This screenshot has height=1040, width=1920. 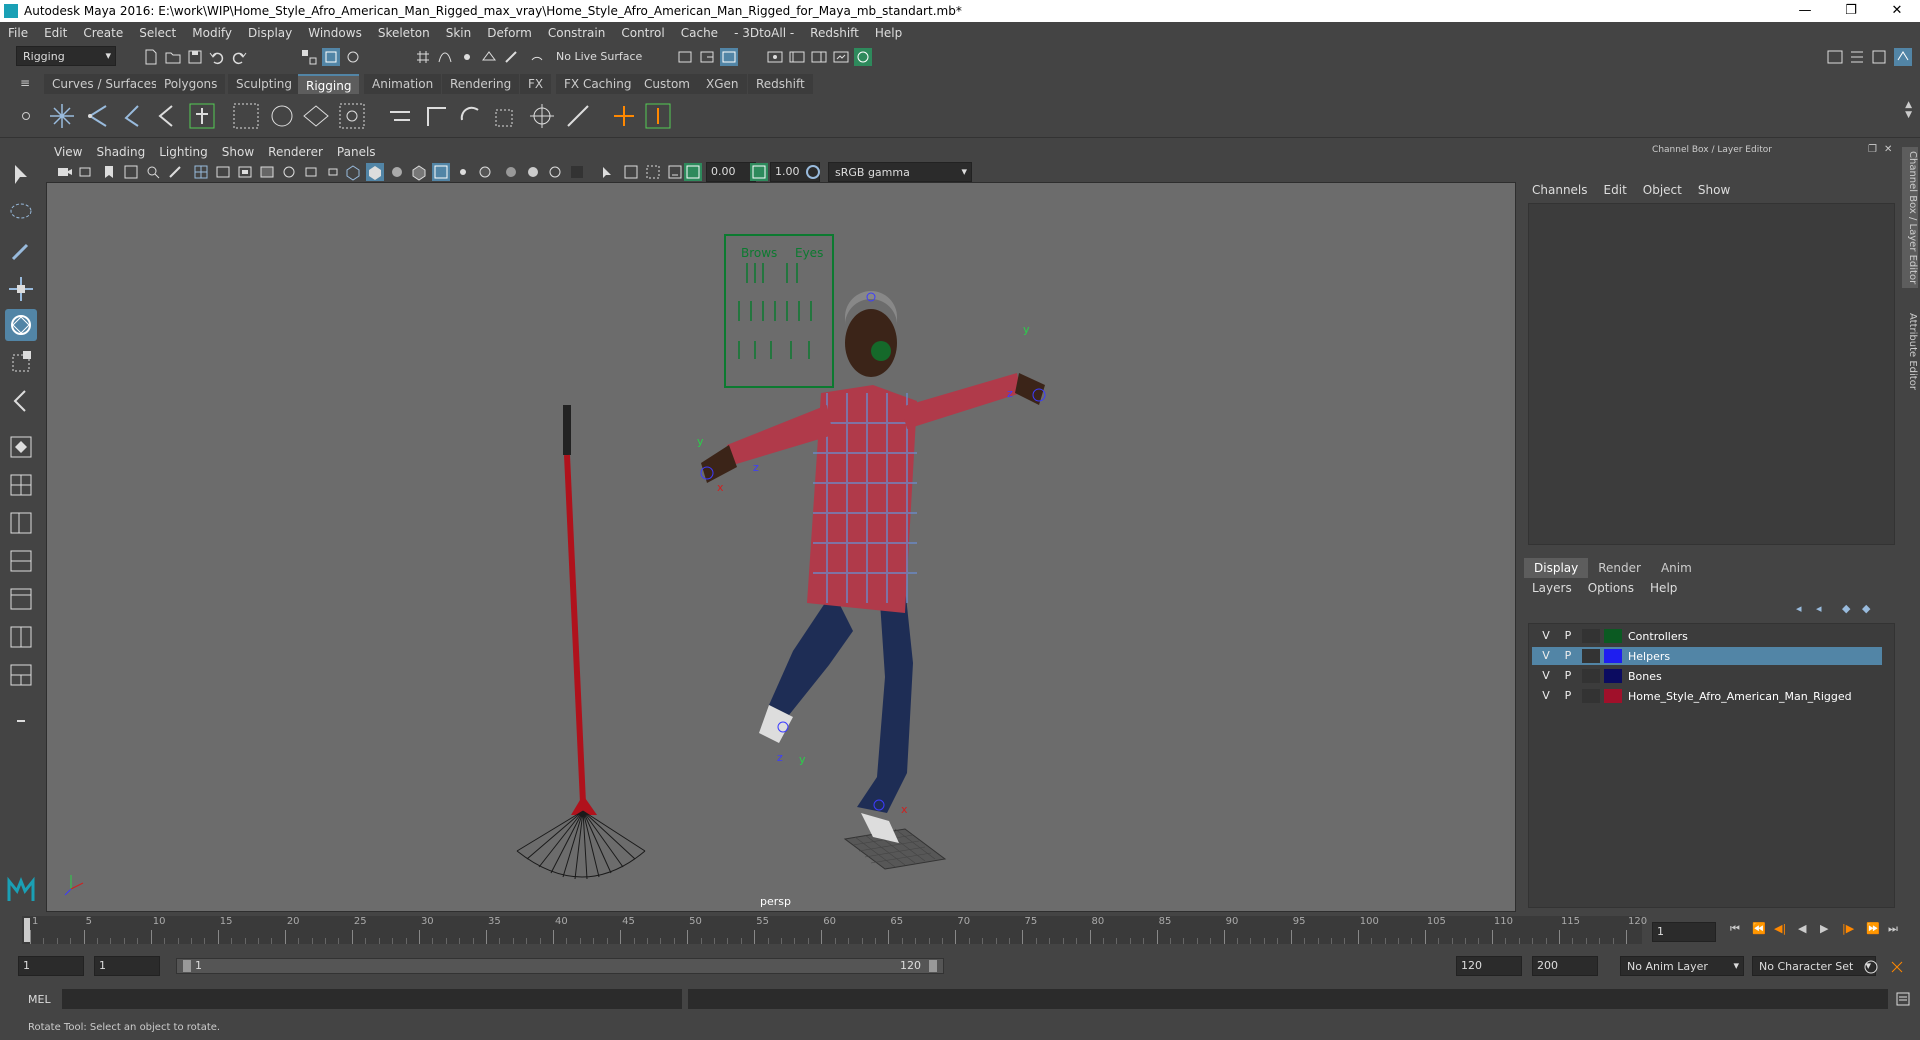 What do you see at coordinates (87, 172) in the screenshot?
I see `camera-attributes-icon` at bounding box center [87, 172].